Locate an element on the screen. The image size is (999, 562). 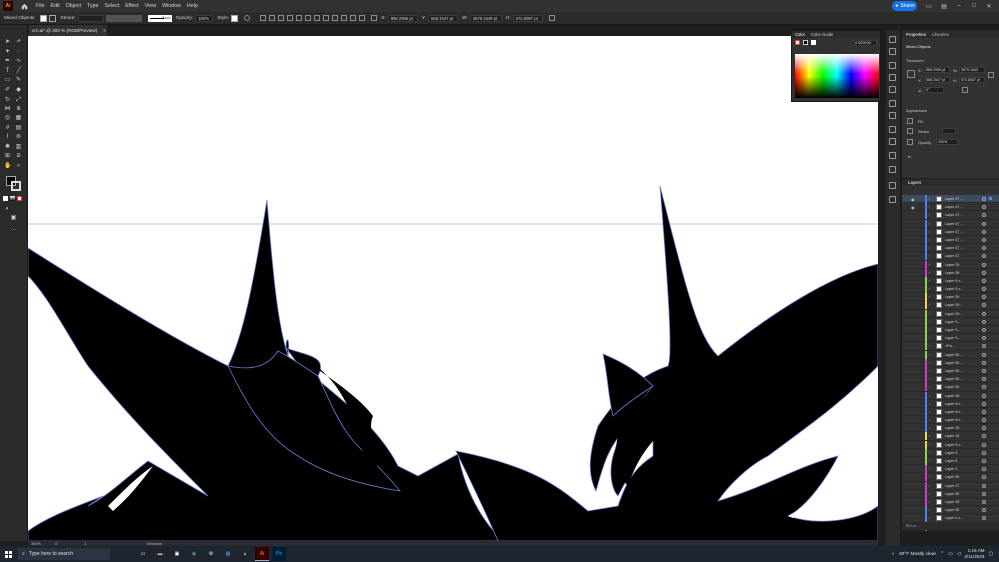
layer-row: › Layer 29 is located at coordinates (950, 264).